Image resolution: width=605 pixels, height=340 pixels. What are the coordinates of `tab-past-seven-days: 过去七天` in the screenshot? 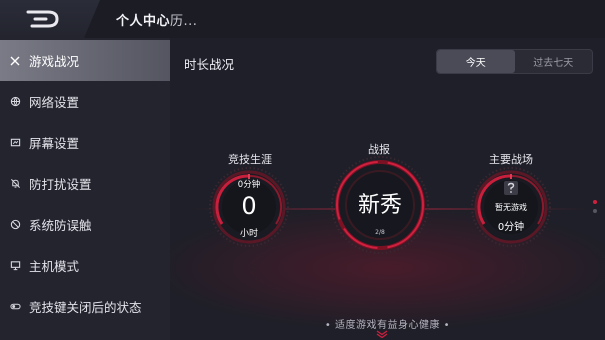 It's located at (554, 61).